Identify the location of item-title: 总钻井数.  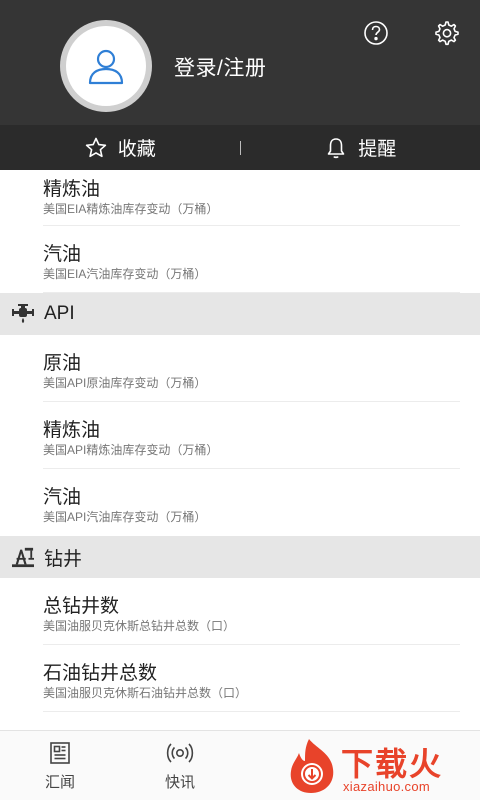
(81, 606).